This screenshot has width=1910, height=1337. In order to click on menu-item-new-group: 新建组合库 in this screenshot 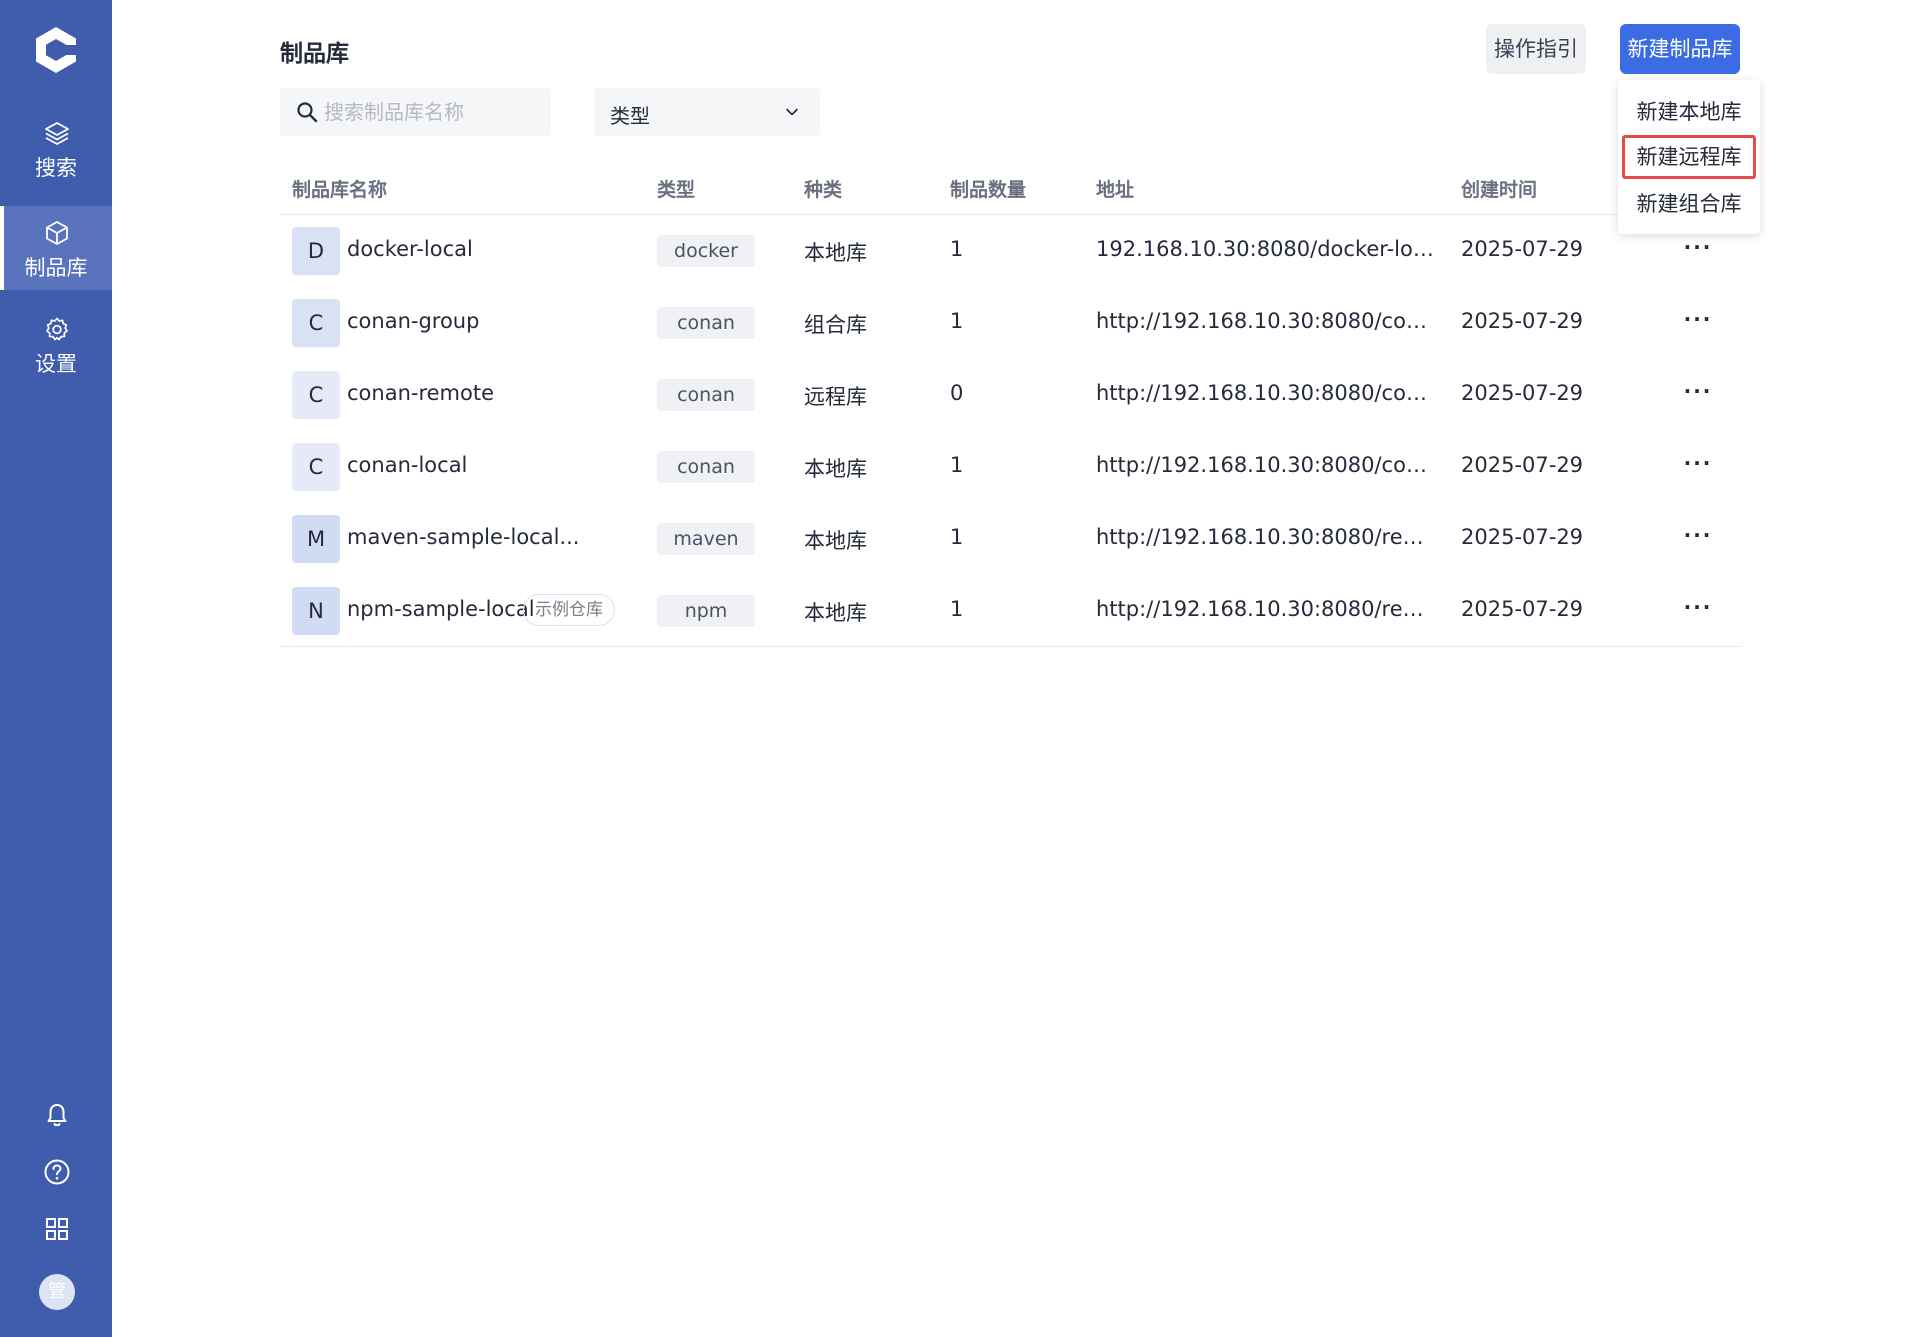, I will do `click(1689, 204)`.